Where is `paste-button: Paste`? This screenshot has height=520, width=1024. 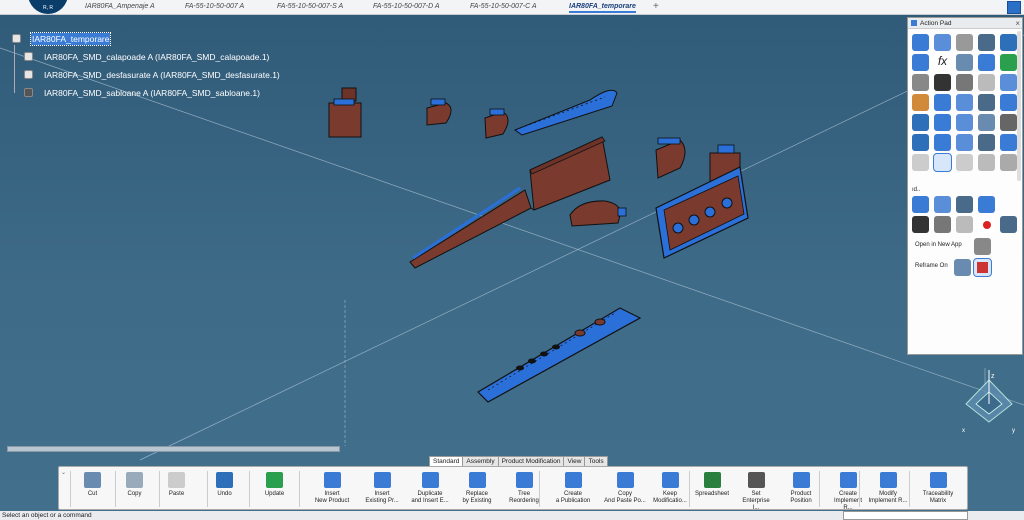 paste-button: Paste is located at coordinates (176, 489).